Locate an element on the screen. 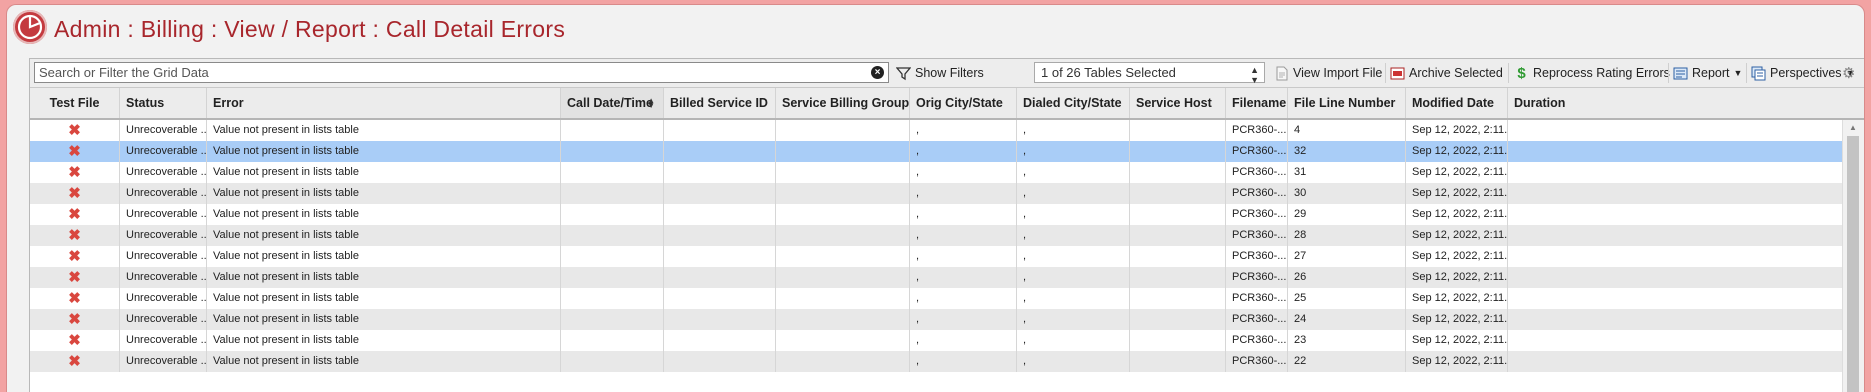  file-line-number-cell: 32 is located at coordinates (1347, 151).